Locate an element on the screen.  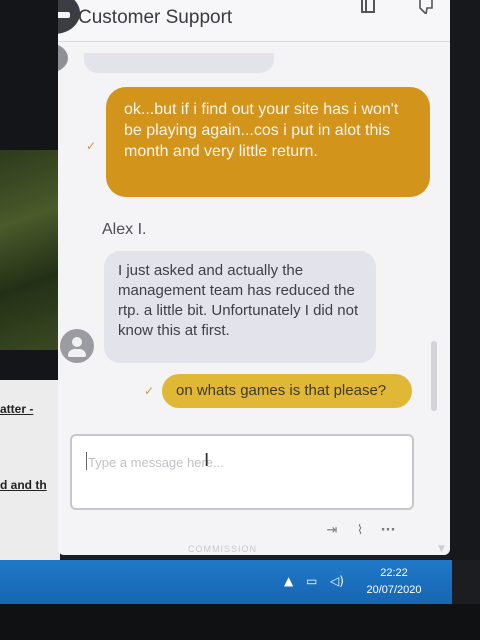
background-photo is located at coordinates (30, 250).